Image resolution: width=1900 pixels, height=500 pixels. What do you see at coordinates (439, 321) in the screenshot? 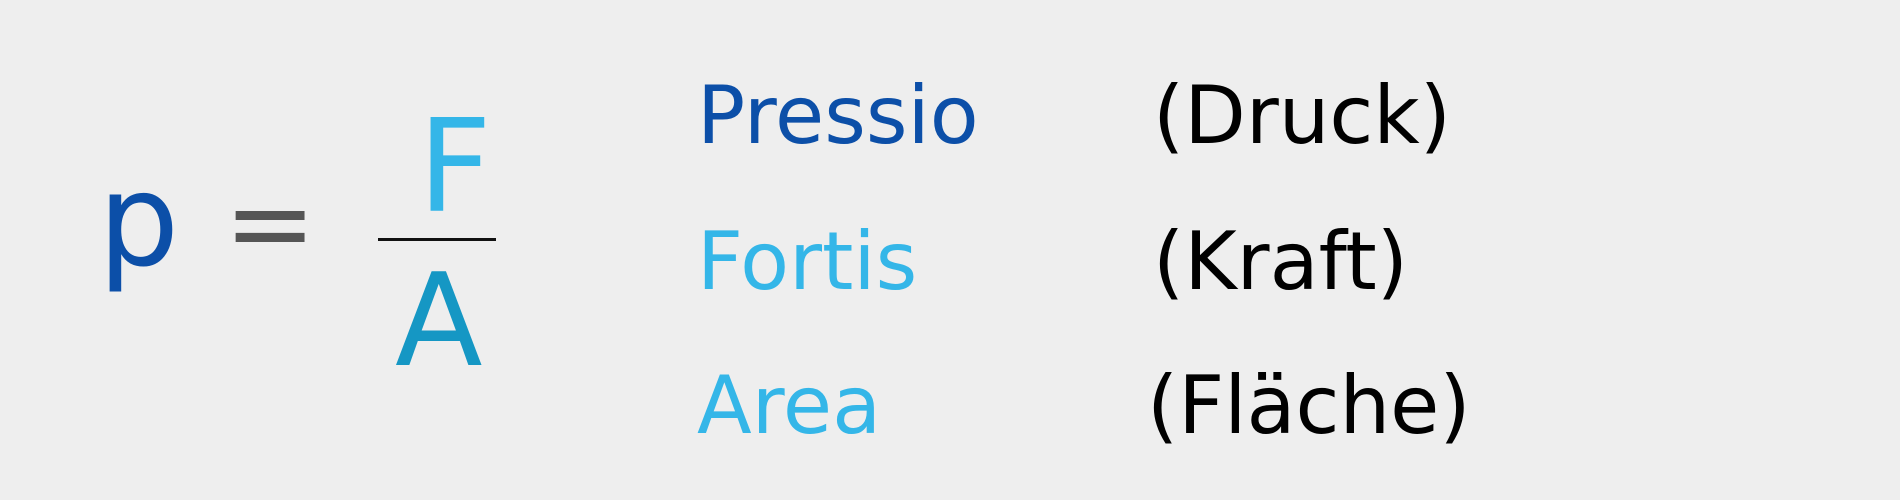
I see `formula-denominator-area: A` at bounding box center [439, 321].